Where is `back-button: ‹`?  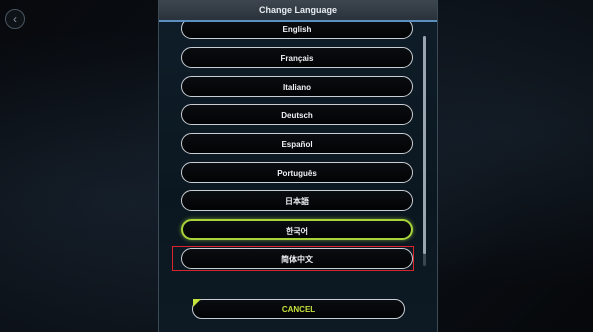 back-button: ‹ is located at coordinates (15, 19).